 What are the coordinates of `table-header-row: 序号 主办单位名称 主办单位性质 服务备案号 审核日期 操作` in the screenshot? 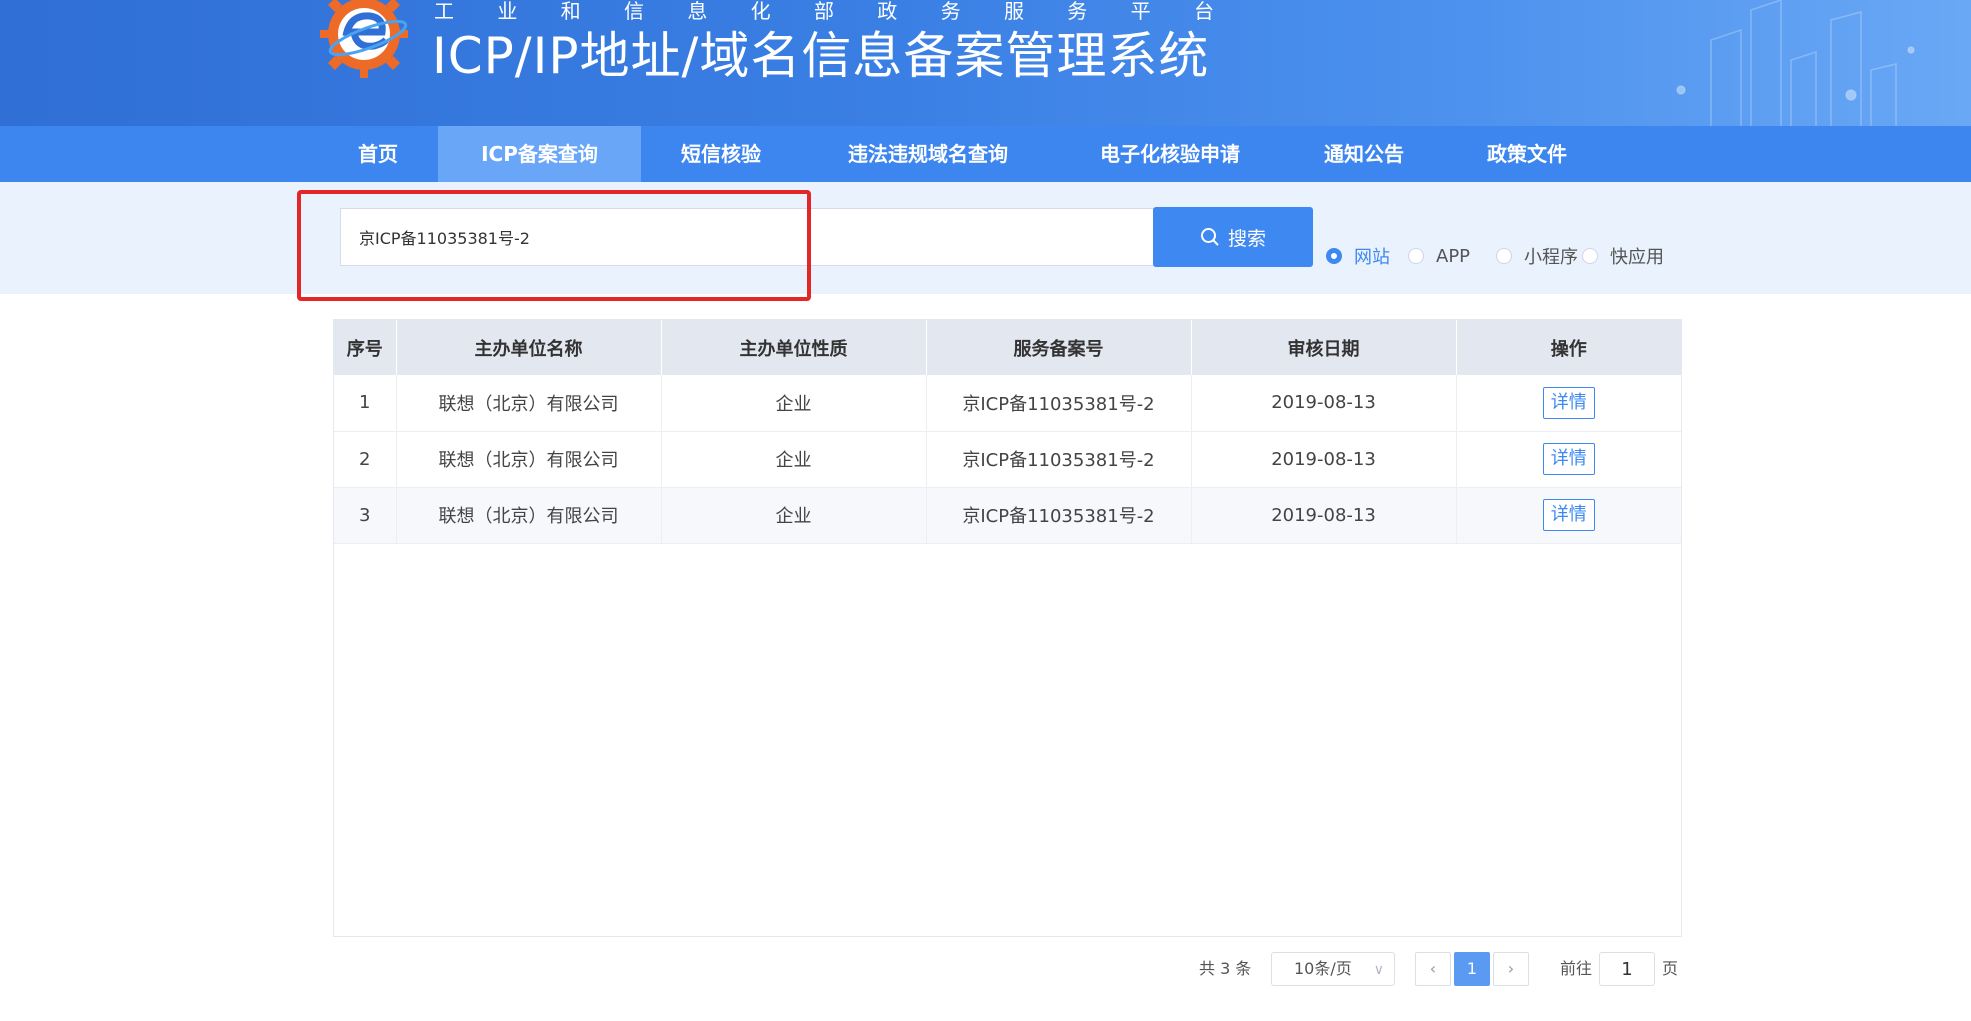 It's located at (1007, 347).